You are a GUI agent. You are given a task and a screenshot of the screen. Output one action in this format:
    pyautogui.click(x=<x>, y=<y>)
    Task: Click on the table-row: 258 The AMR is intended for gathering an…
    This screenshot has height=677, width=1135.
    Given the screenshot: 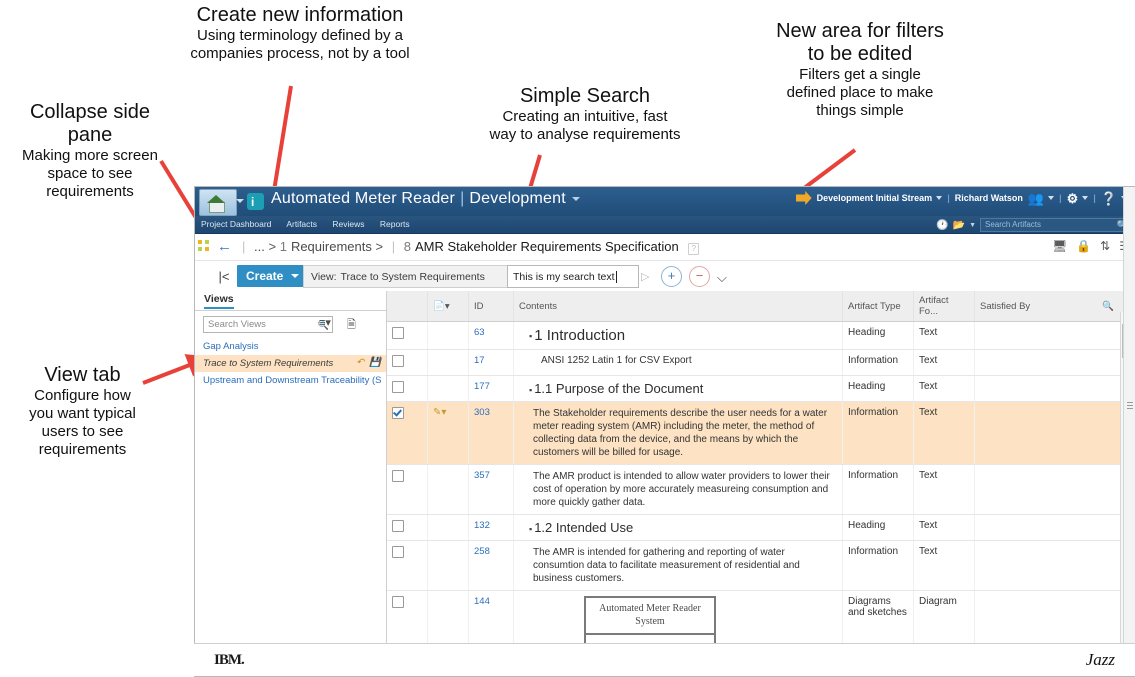 What is the action you would take?
    pyautogui.click(x=761, y=565)
    